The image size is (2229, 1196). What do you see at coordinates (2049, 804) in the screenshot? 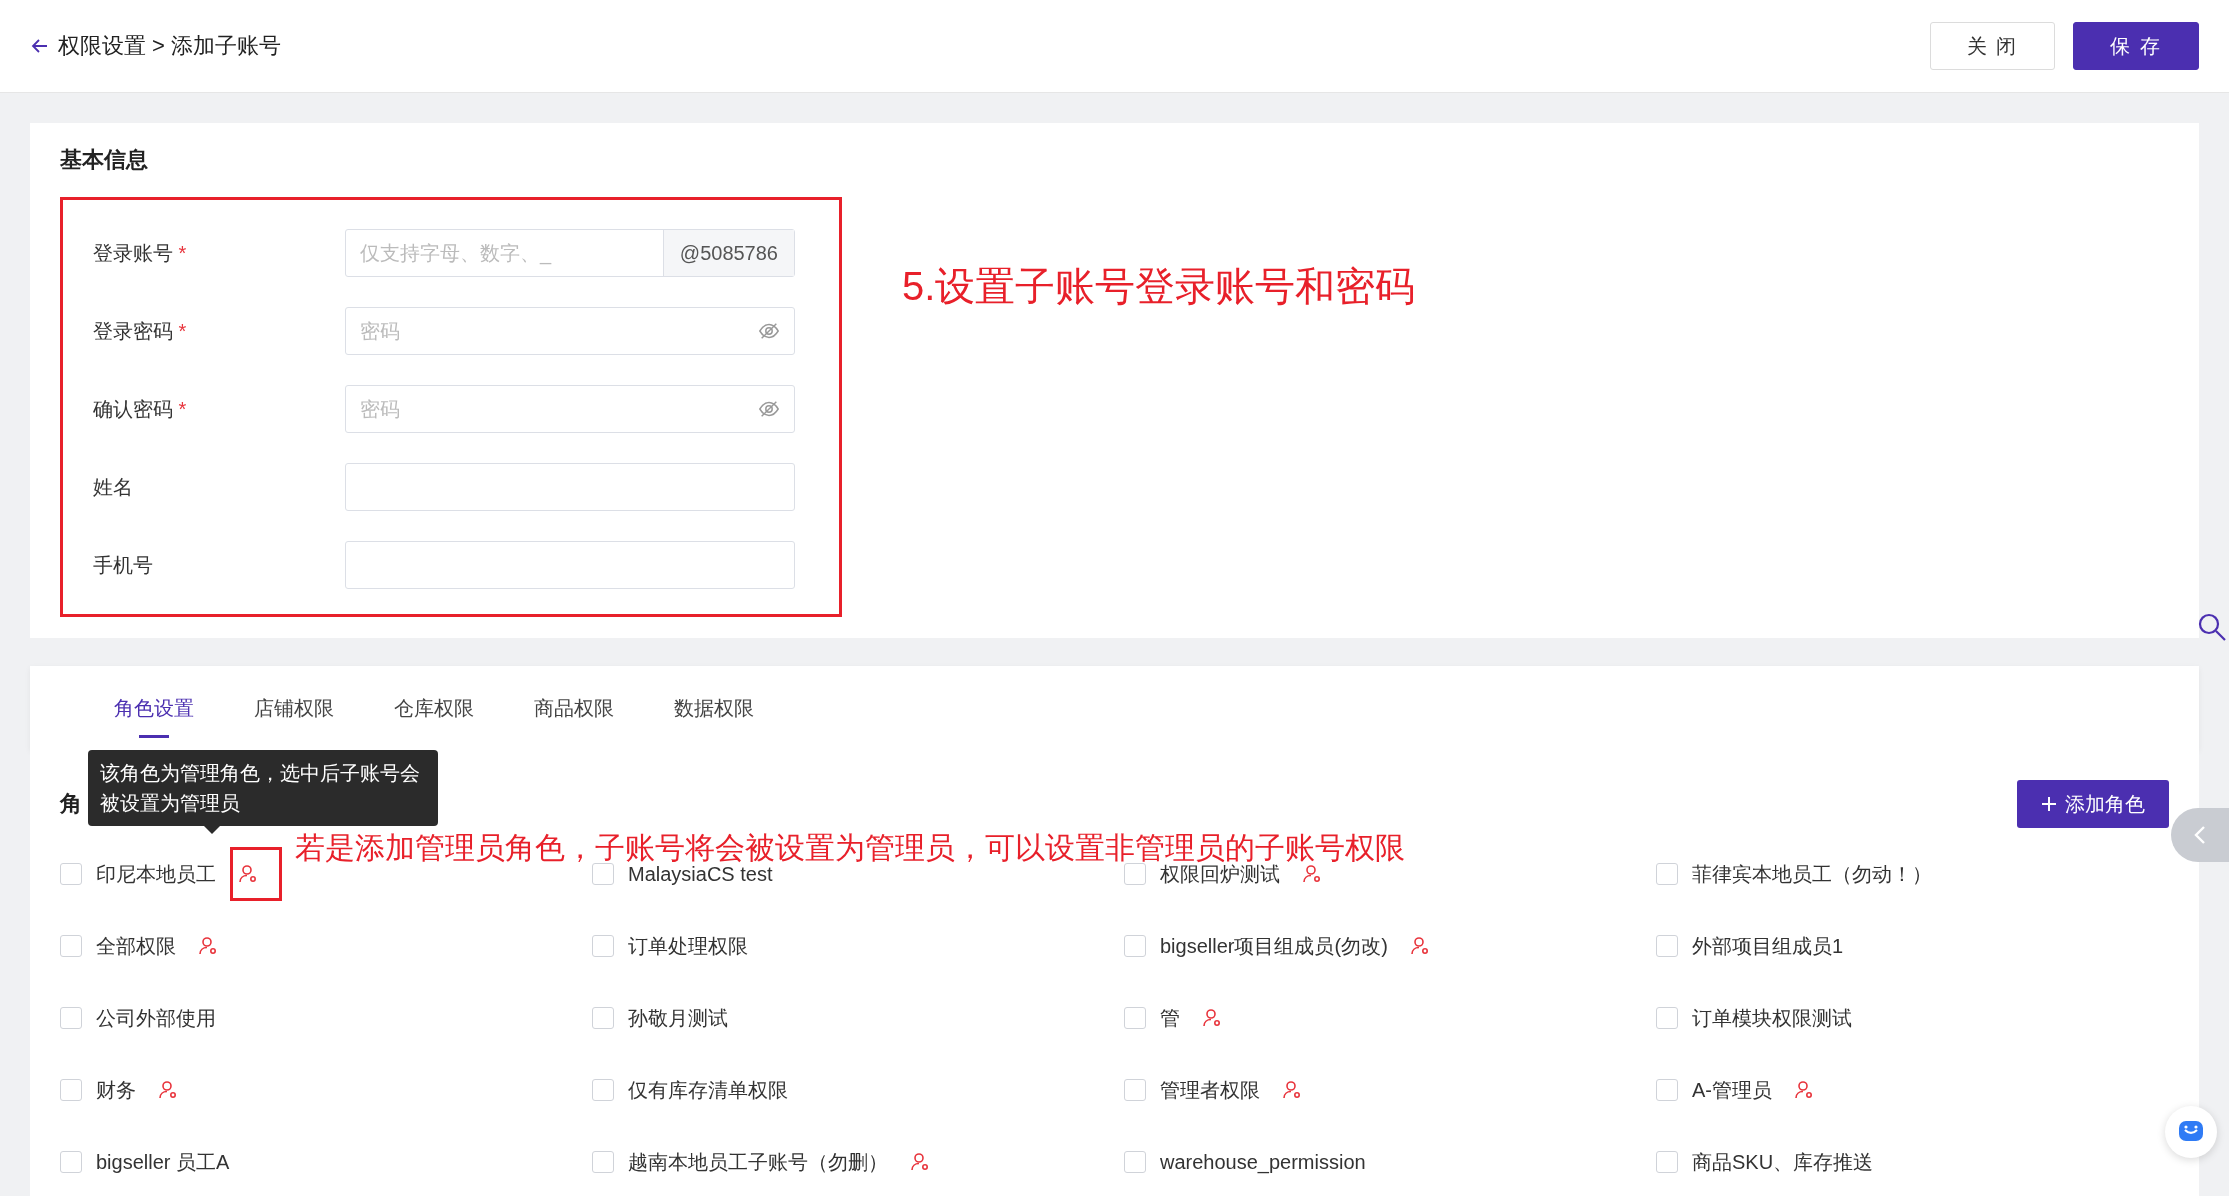
I see `plus-icon` at bounding box center [2049, 804].